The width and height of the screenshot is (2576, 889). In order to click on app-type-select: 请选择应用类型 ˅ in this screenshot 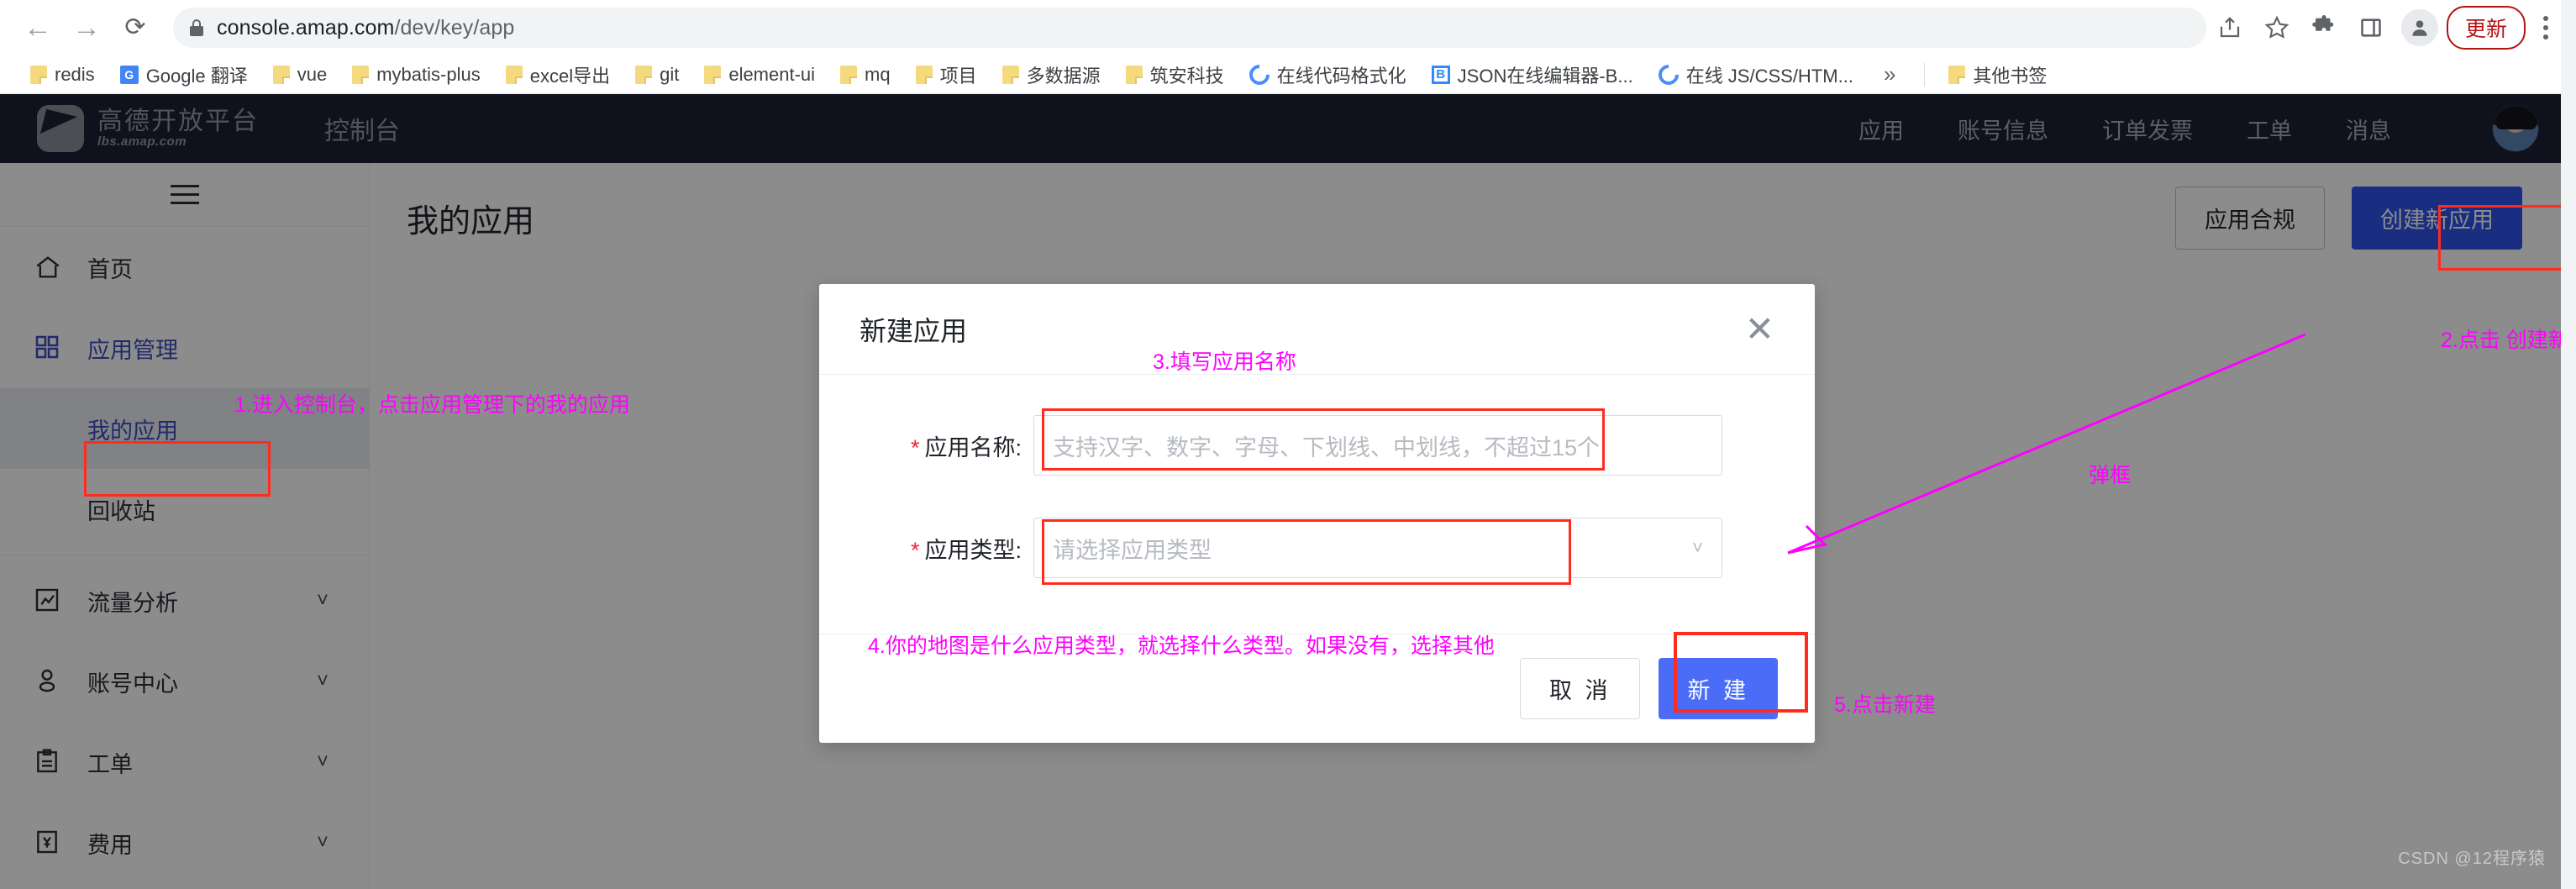, I will do `click(1377, 548)`.